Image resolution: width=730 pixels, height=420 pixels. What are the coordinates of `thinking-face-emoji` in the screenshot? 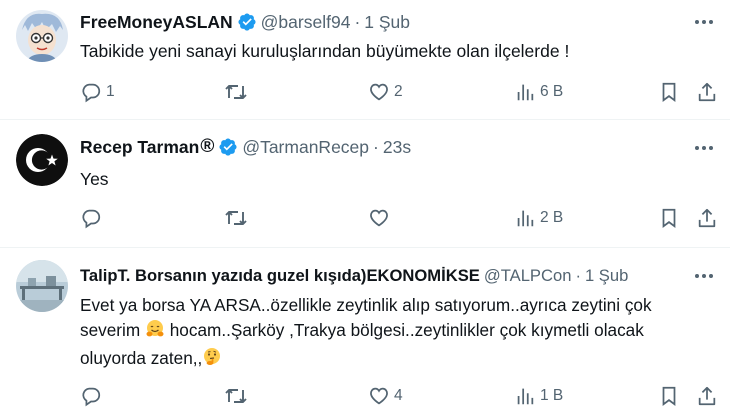 It's located at (212, 360).